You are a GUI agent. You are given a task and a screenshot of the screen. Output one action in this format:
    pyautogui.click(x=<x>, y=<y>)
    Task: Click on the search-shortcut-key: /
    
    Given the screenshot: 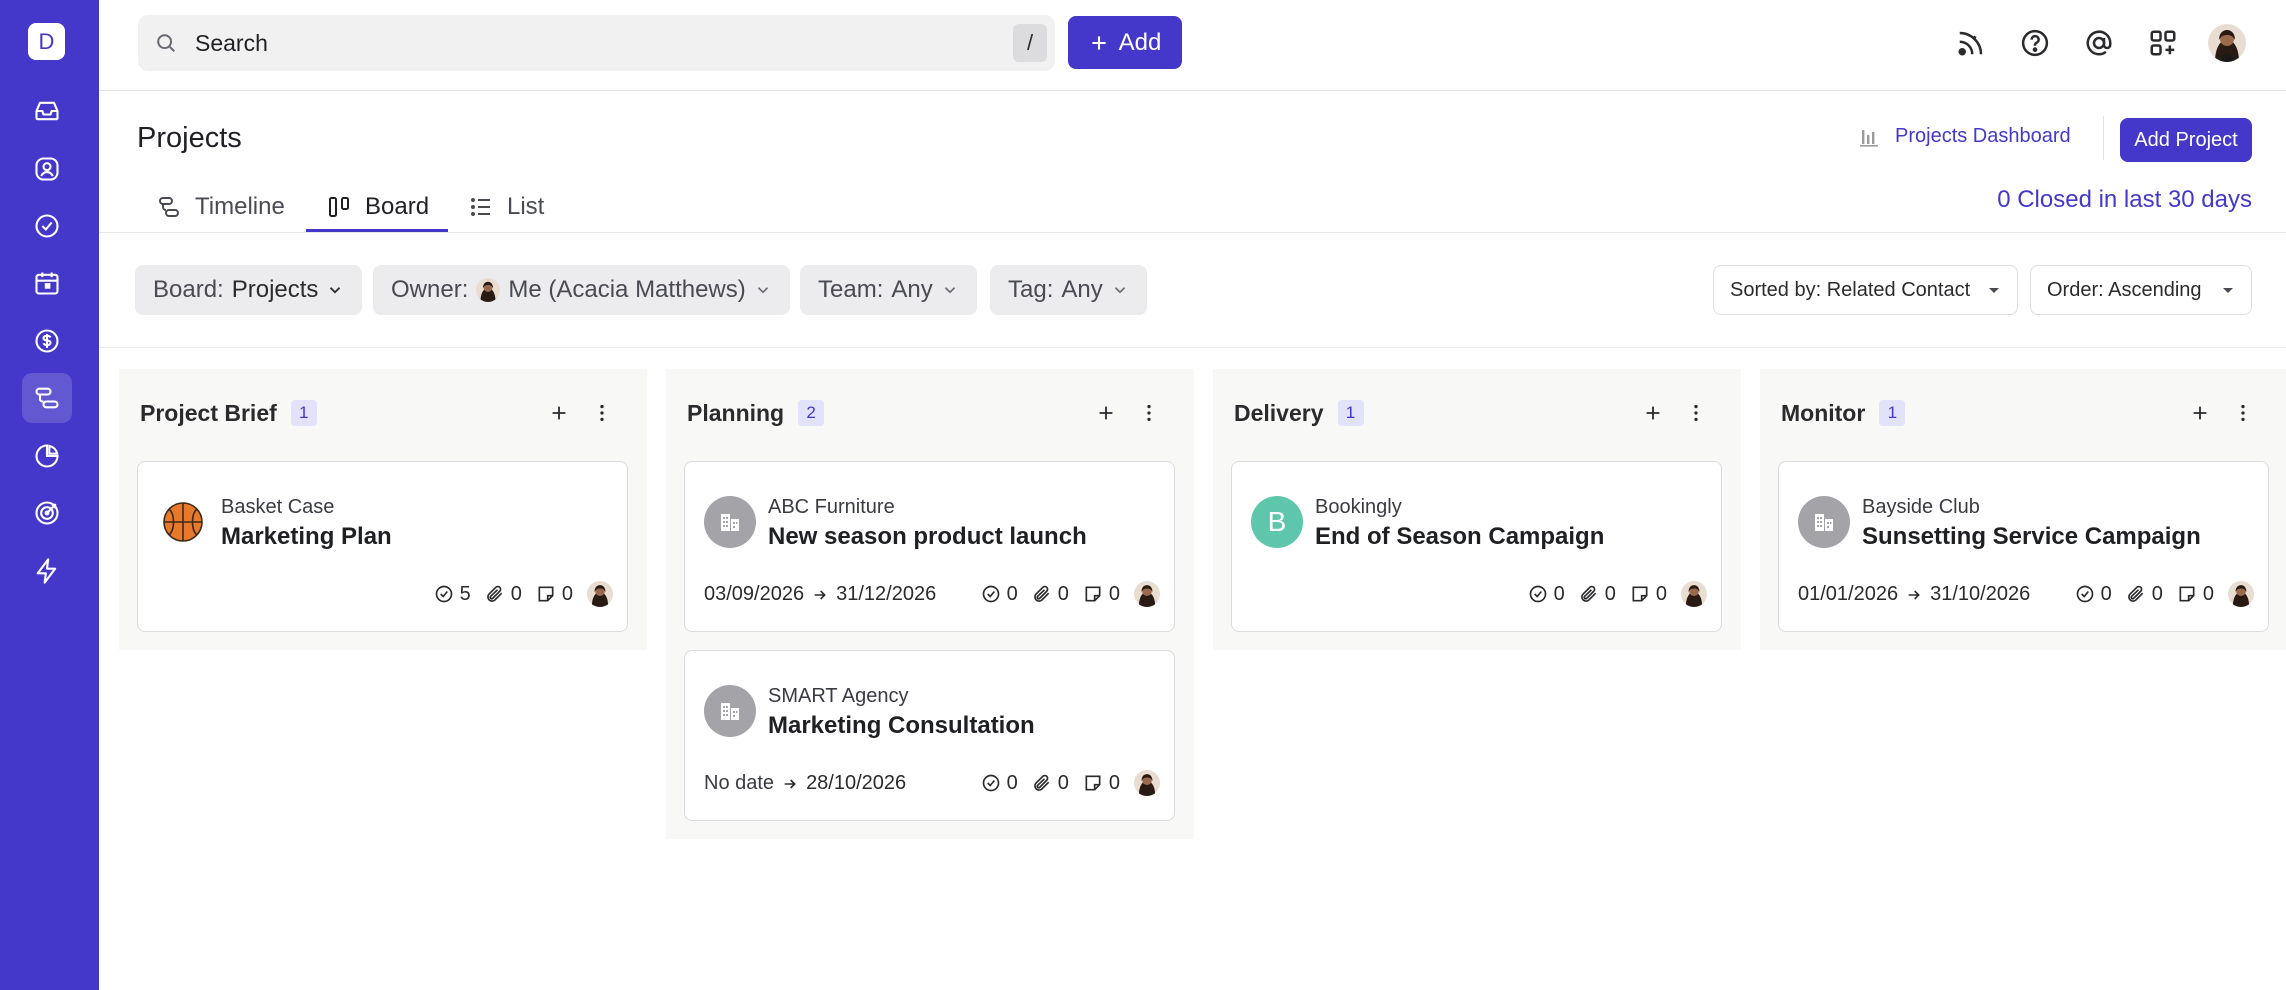 What is the action you would take?
    pyautogui.click(x=1030, y=43)
    